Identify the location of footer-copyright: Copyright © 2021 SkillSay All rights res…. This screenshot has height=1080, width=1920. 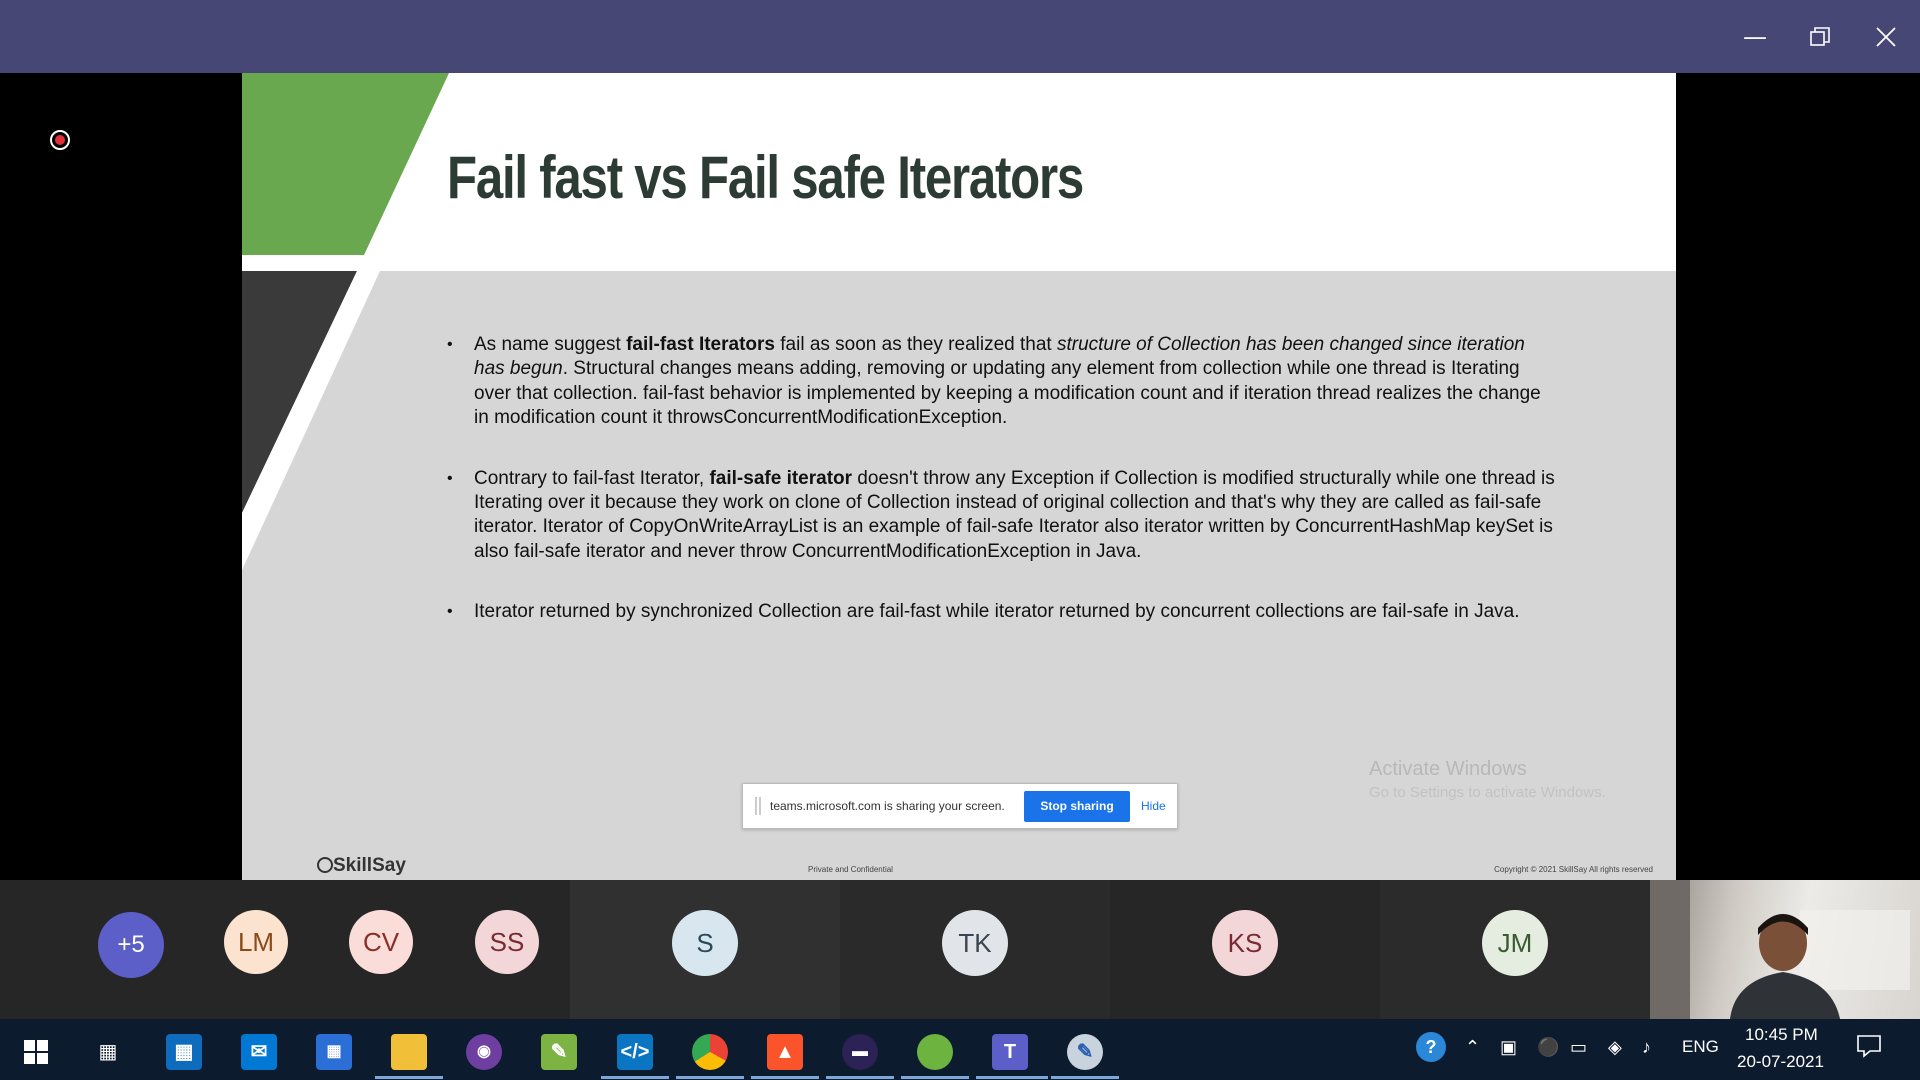
(1573, 869).